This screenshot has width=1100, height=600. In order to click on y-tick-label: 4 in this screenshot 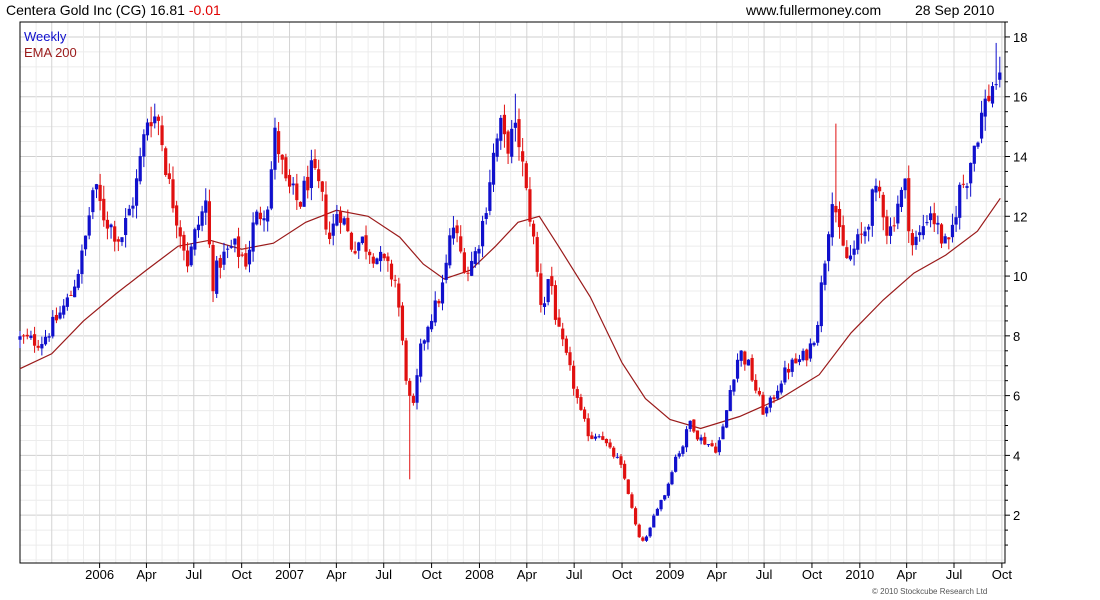, I will do `click(1016, 455)`.